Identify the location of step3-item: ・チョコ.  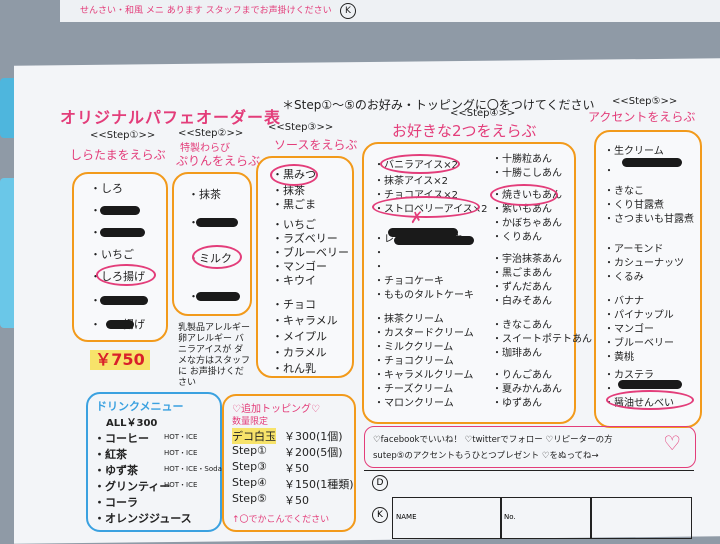
(294, 304).